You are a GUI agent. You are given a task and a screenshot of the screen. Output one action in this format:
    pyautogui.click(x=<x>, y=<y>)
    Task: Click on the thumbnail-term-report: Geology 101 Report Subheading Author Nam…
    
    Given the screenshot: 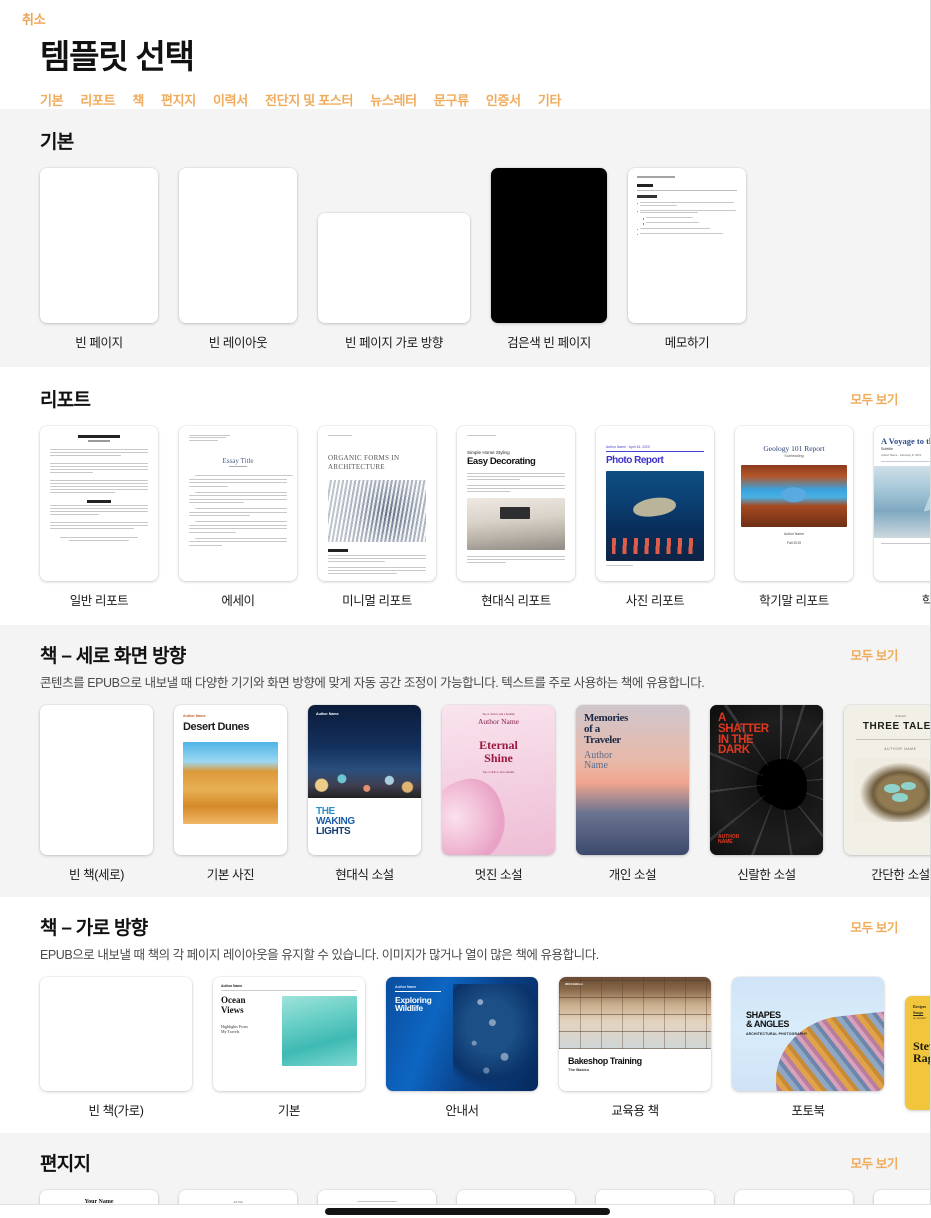 What is the action you would take?
    pyautogui.click(x=794, y=503)
    